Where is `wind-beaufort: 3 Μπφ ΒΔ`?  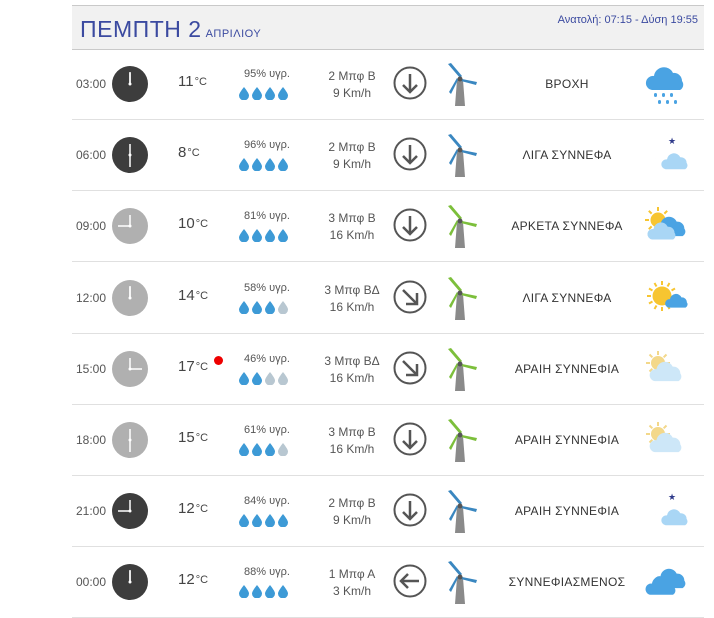 wind-beaufort: 3 Μπφ ΒΔ is located at coordinates (352, 360).